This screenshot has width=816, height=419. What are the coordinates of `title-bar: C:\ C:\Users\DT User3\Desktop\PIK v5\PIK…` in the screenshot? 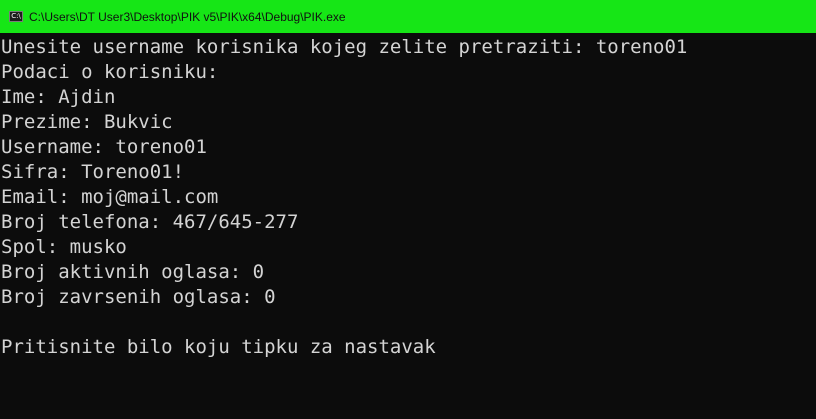 It's located at (408, 16).